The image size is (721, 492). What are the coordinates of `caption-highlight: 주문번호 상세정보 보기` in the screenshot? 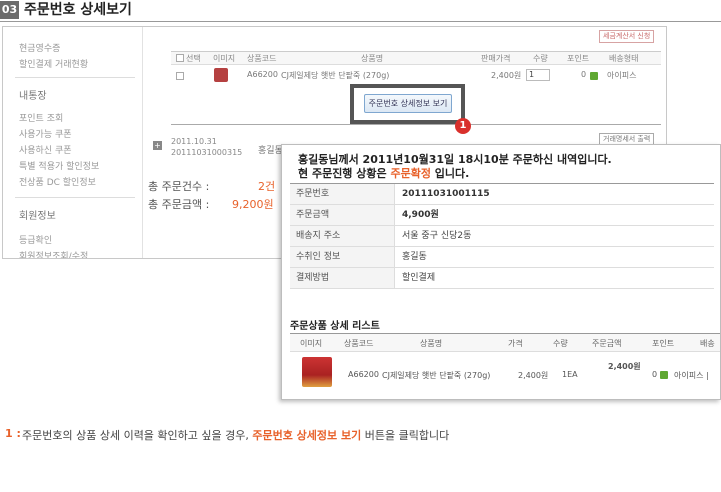 It's located at (307, 435).